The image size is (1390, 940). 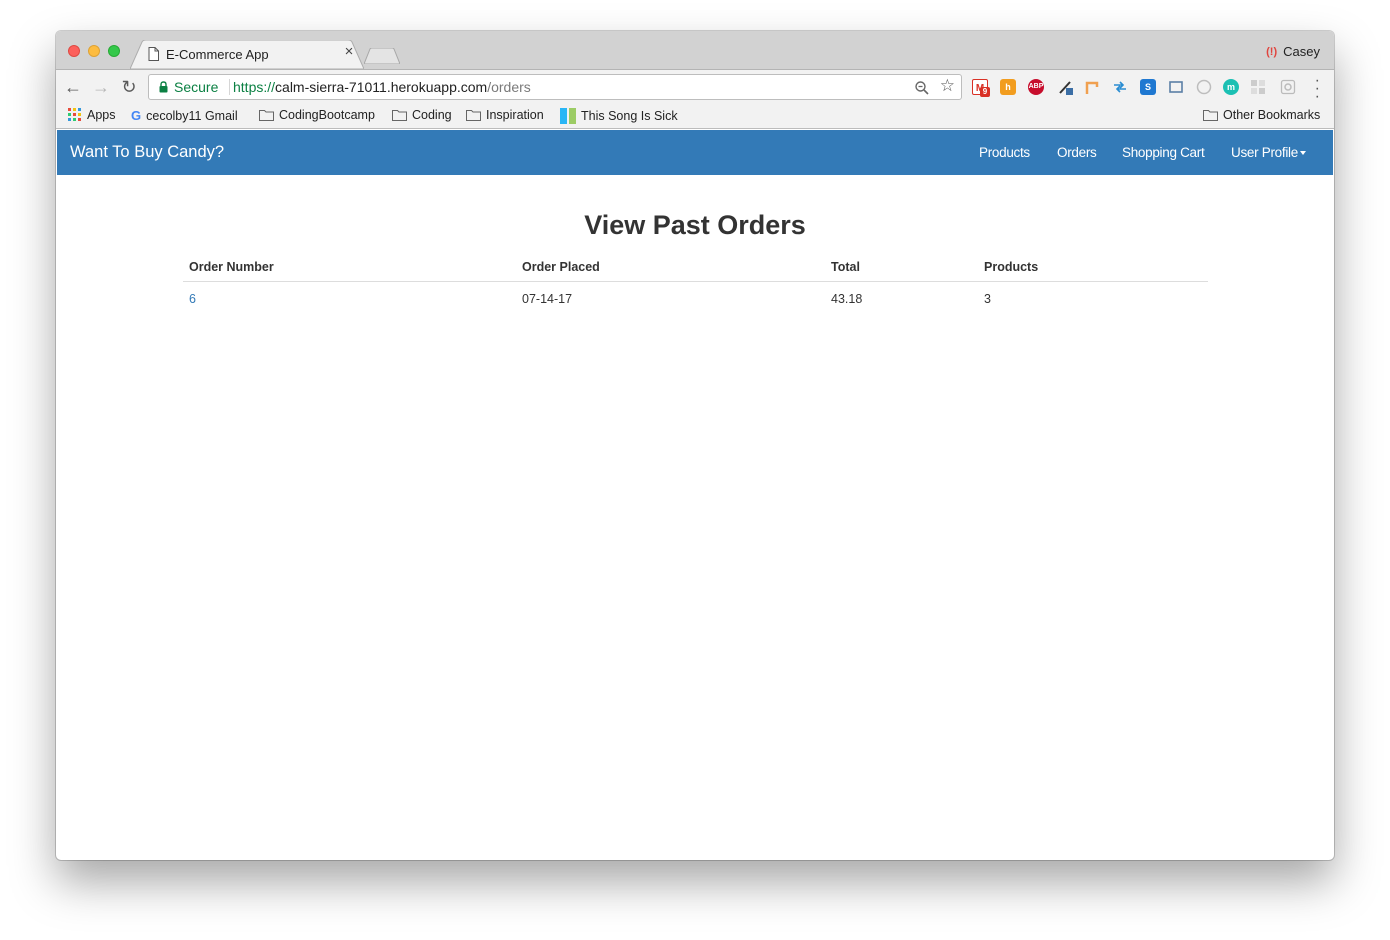 I want to click on tab-strip: E-Commerce App × (!) Casey, so click(x=695, y=50).